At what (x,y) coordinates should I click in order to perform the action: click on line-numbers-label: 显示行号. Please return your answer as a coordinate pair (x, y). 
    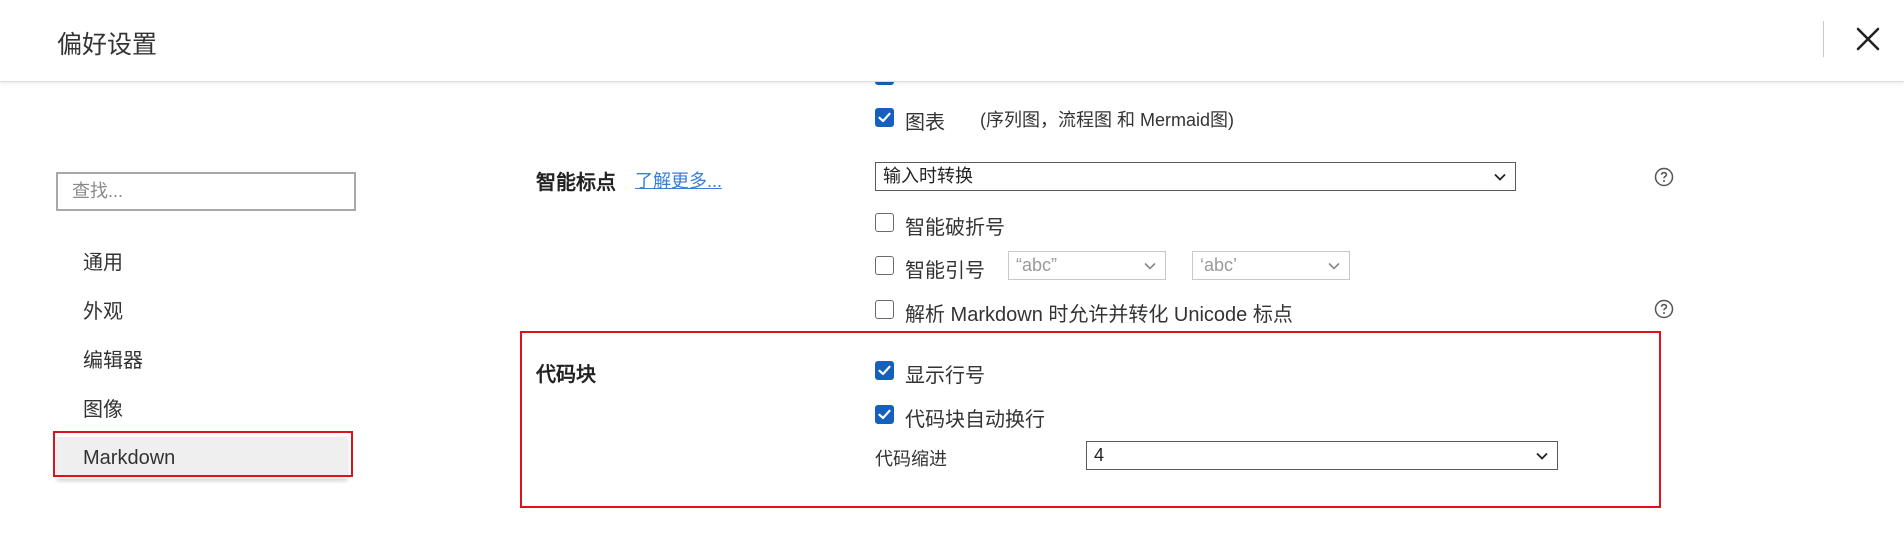
    Looking at the image, I should click on (945, 376).